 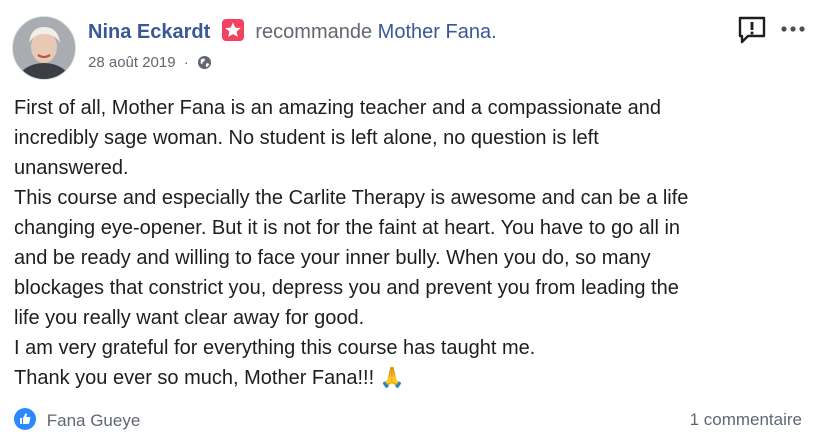 What do you see at coordinates (494, 32) in the screenshot?
I see `page-suffix: .` at bounding box center [494, 32].